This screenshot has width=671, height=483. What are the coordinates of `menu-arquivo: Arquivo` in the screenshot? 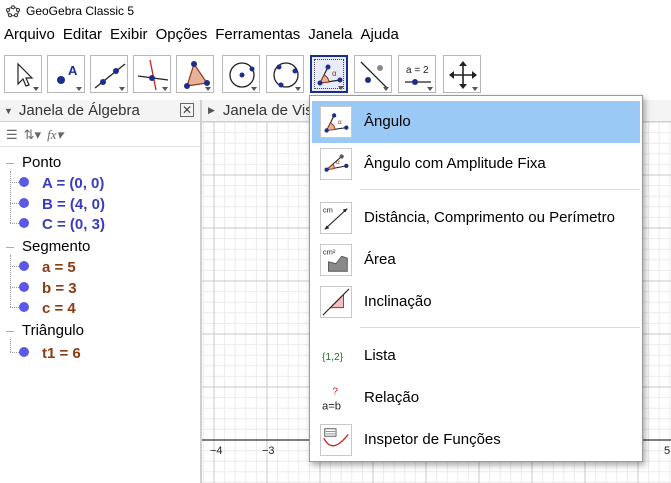 It's located at (29, 35).